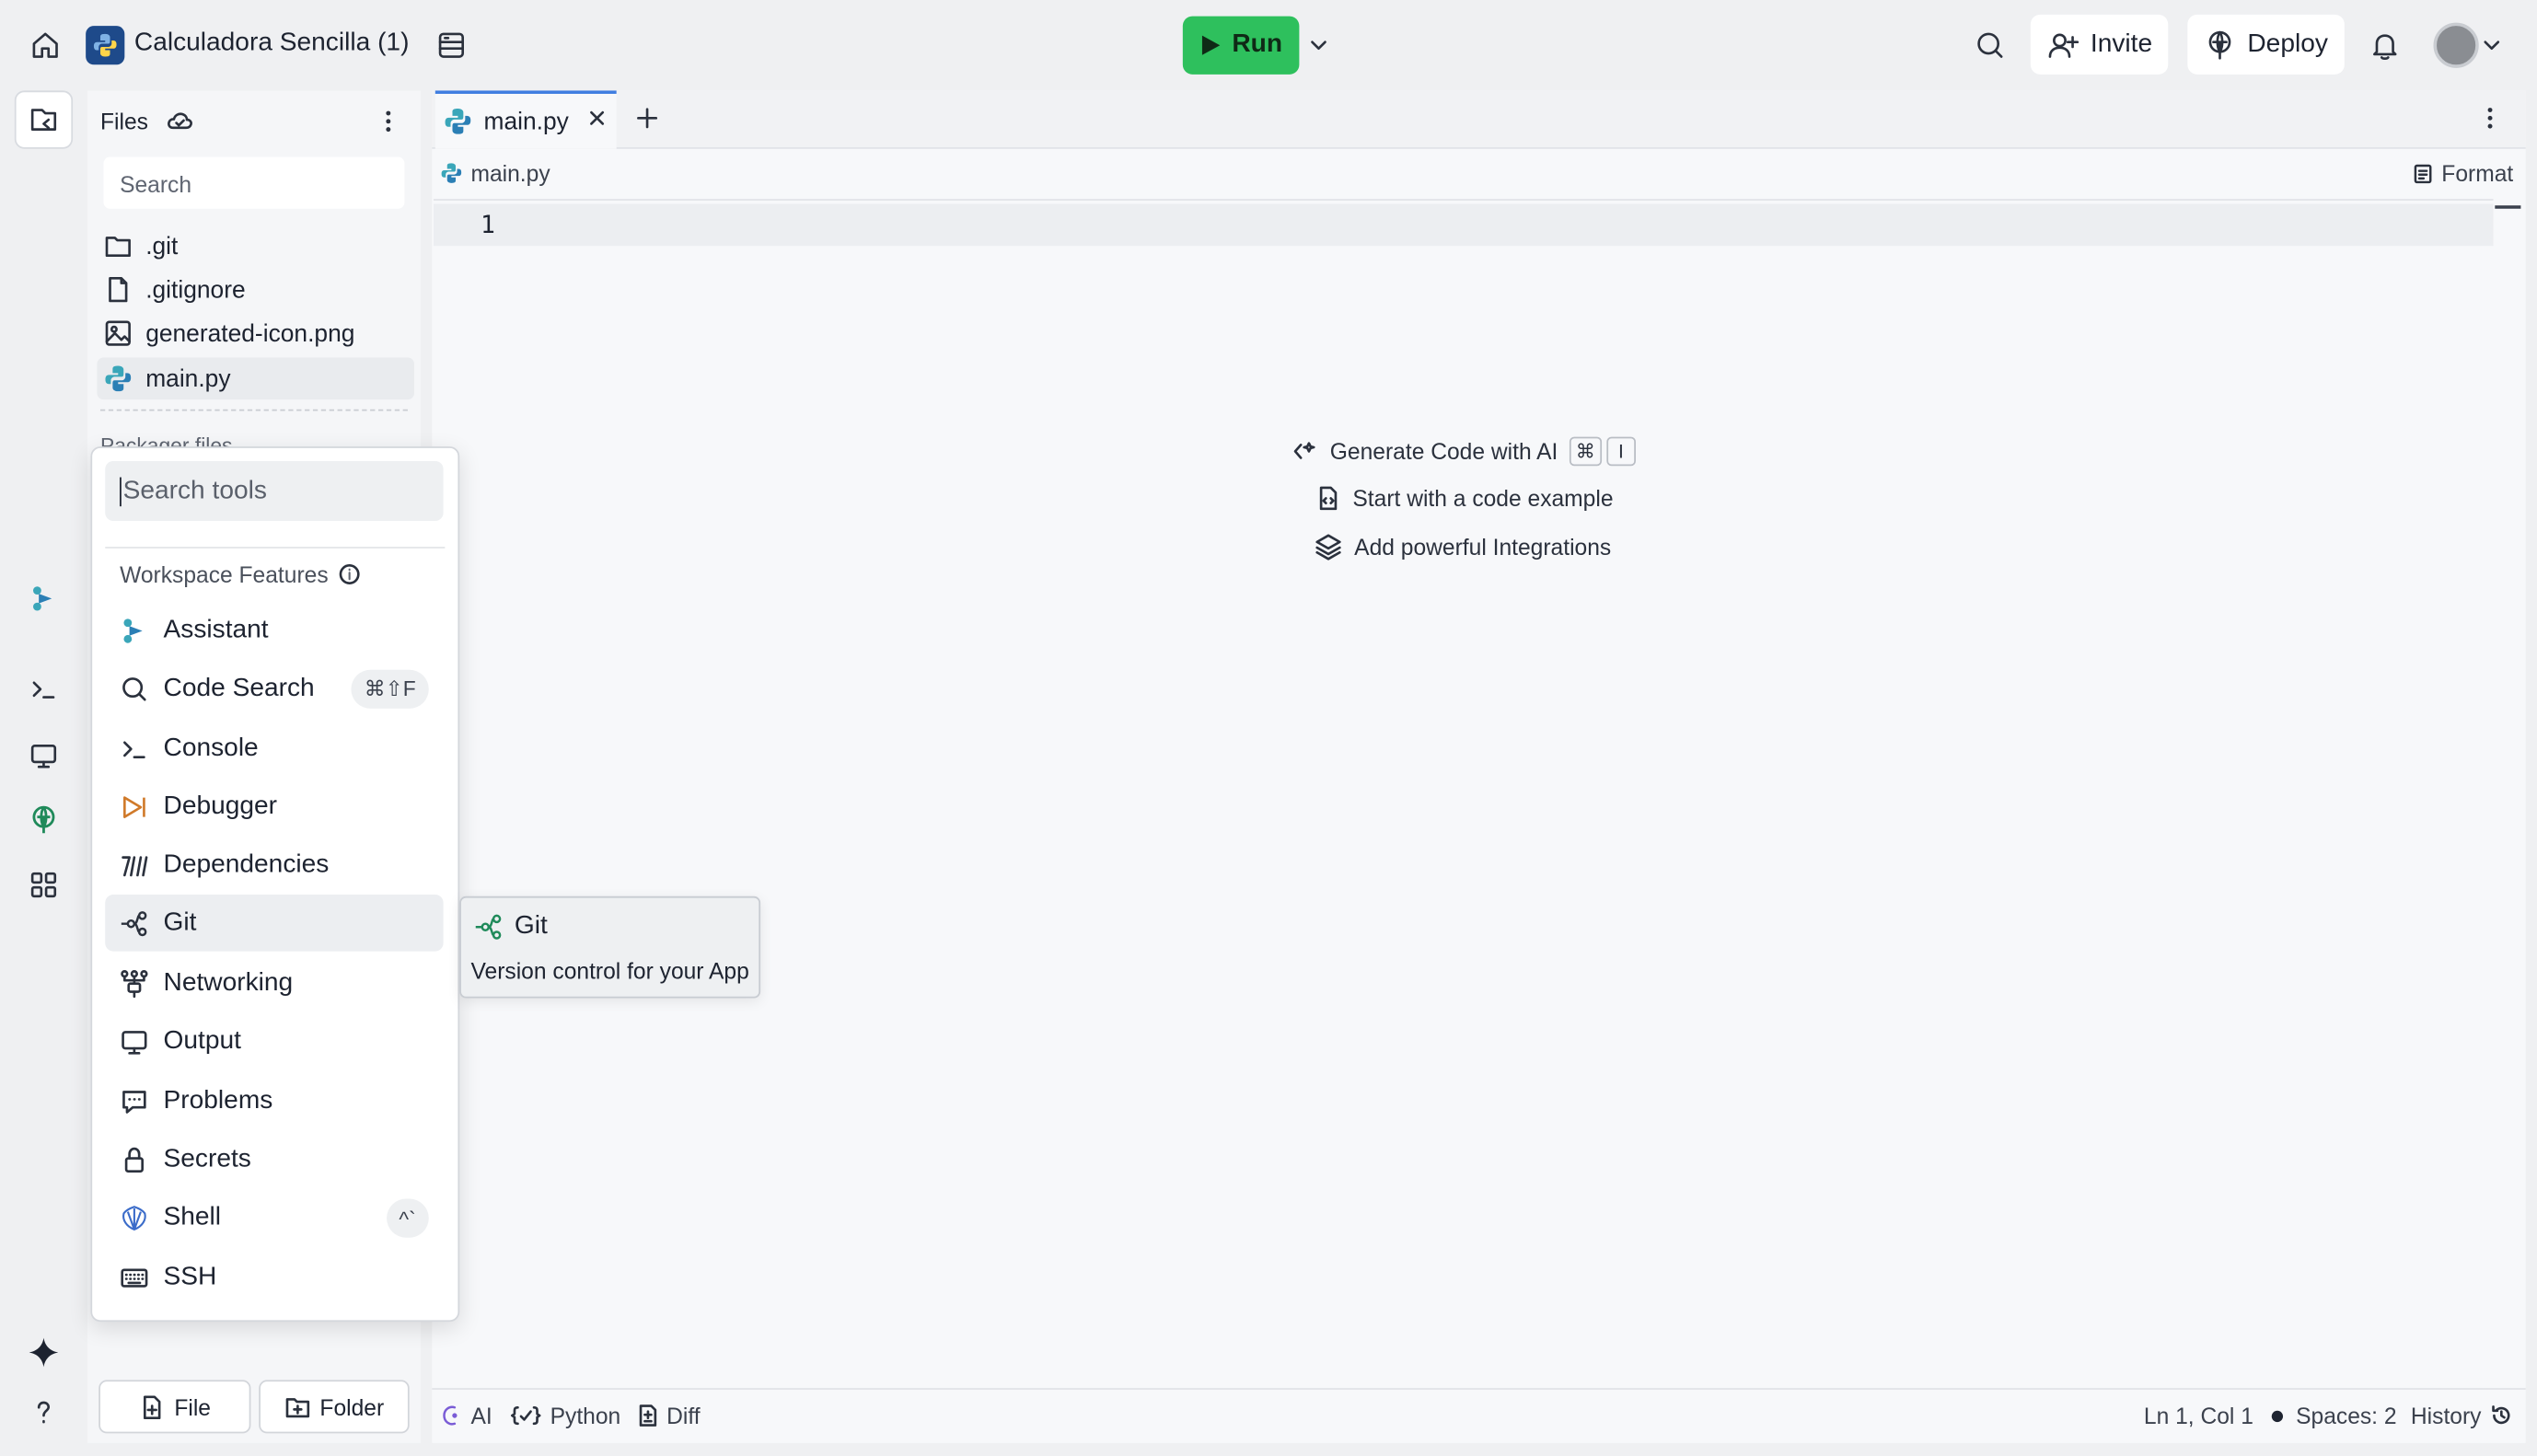 This screenshot has width=2537, height=1456. Describe the element at coordinates (134, 1277) in the screenshot. I see `keyboard-icon` at that location.